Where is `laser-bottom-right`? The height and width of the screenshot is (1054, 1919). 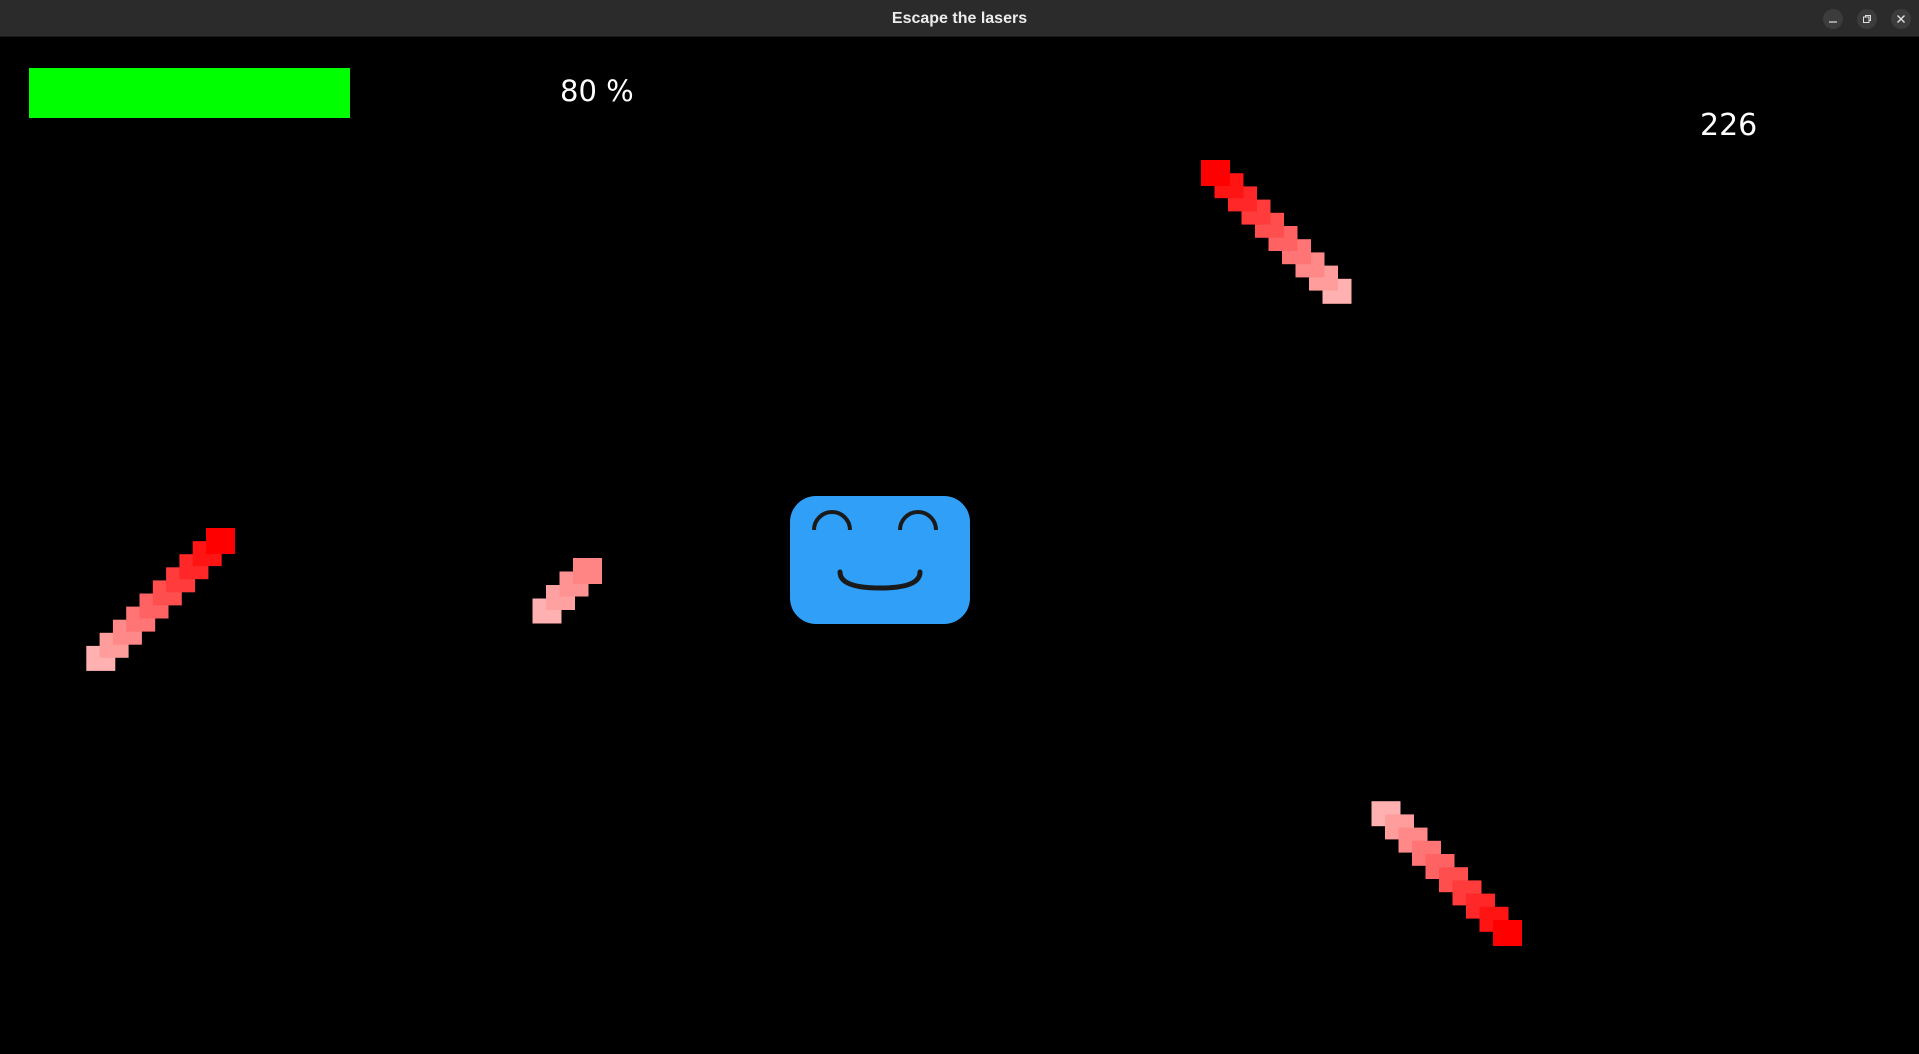 laser-bottom-right is located at coordinates (1446, 873).